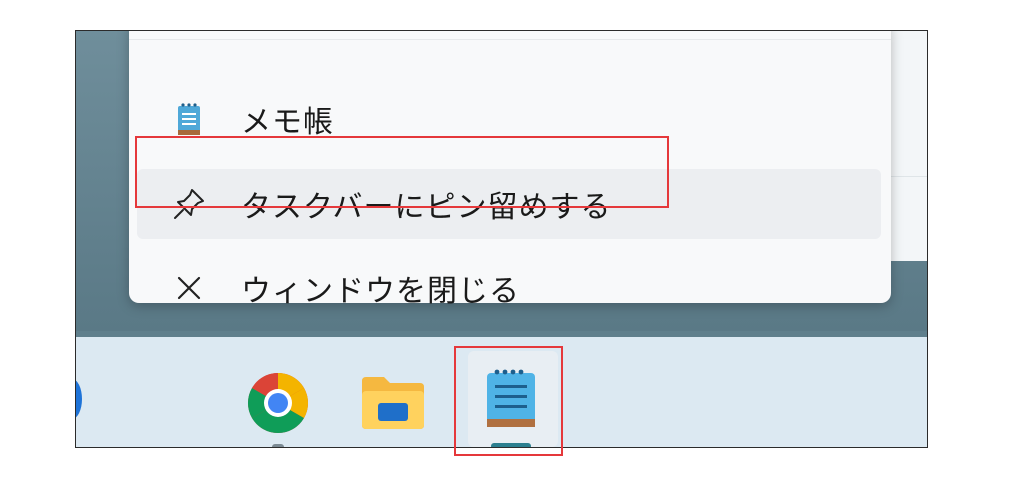  What do you see at coordinates (189, 288) in the screenshot?
I see `close-icon` at bounding box center [189, 288].